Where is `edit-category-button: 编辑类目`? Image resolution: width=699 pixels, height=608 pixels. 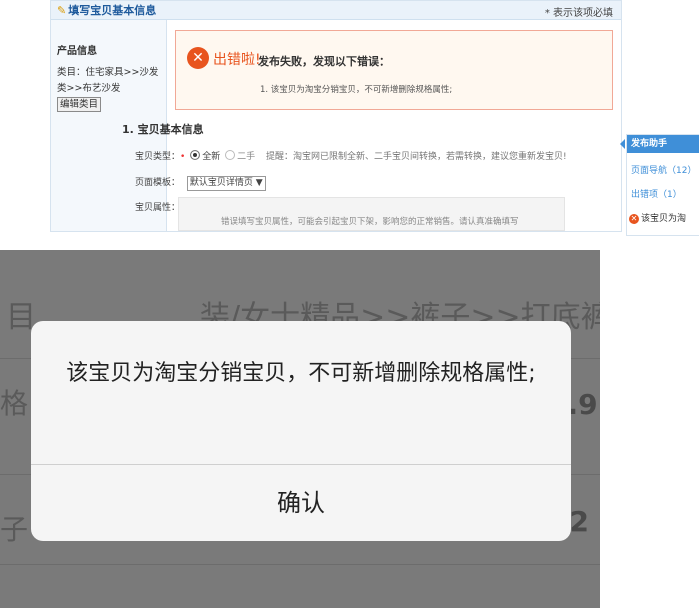
edit-category-button: 编辑类目 is located at coordinates (79, 104).